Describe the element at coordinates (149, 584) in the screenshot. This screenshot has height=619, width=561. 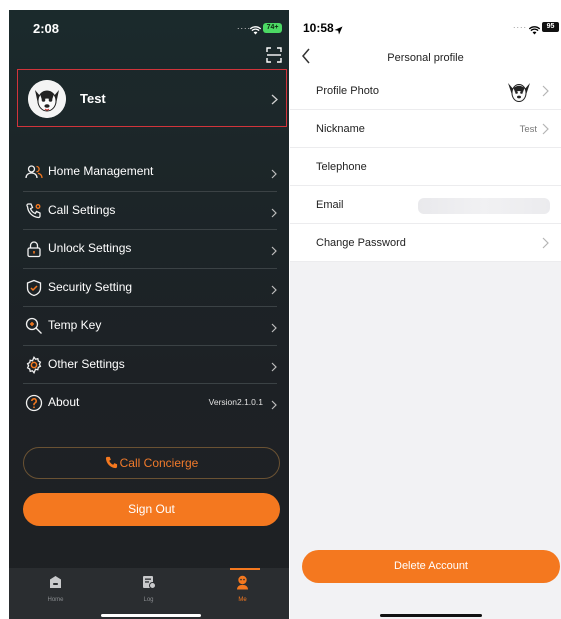
I see `log-icon` at that location.